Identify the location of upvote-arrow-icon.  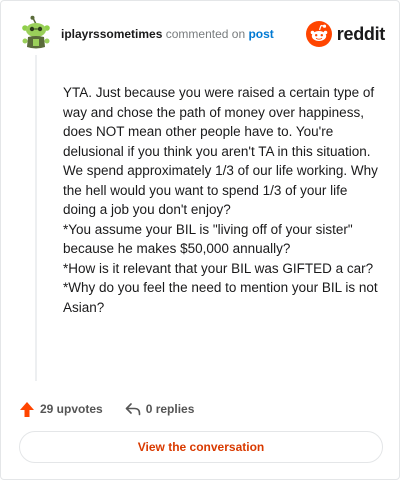
(27, 409).